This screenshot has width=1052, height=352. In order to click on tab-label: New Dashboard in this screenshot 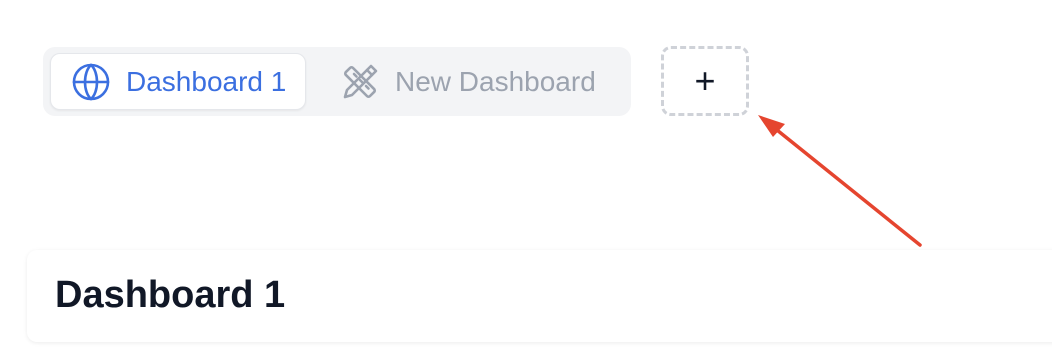, I will do `click(495, 81)`.